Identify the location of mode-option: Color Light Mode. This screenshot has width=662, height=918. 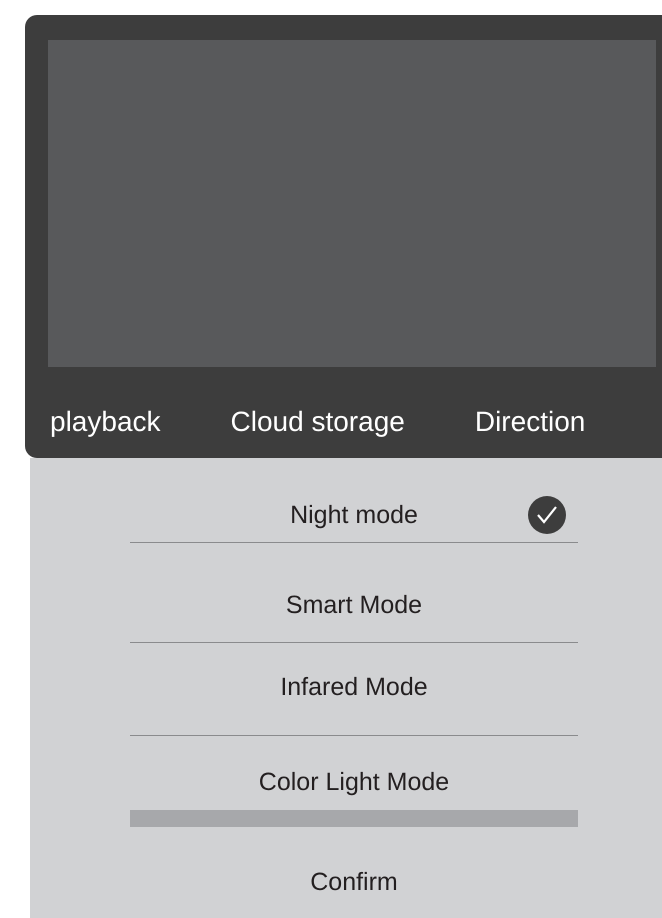
(354, 782).